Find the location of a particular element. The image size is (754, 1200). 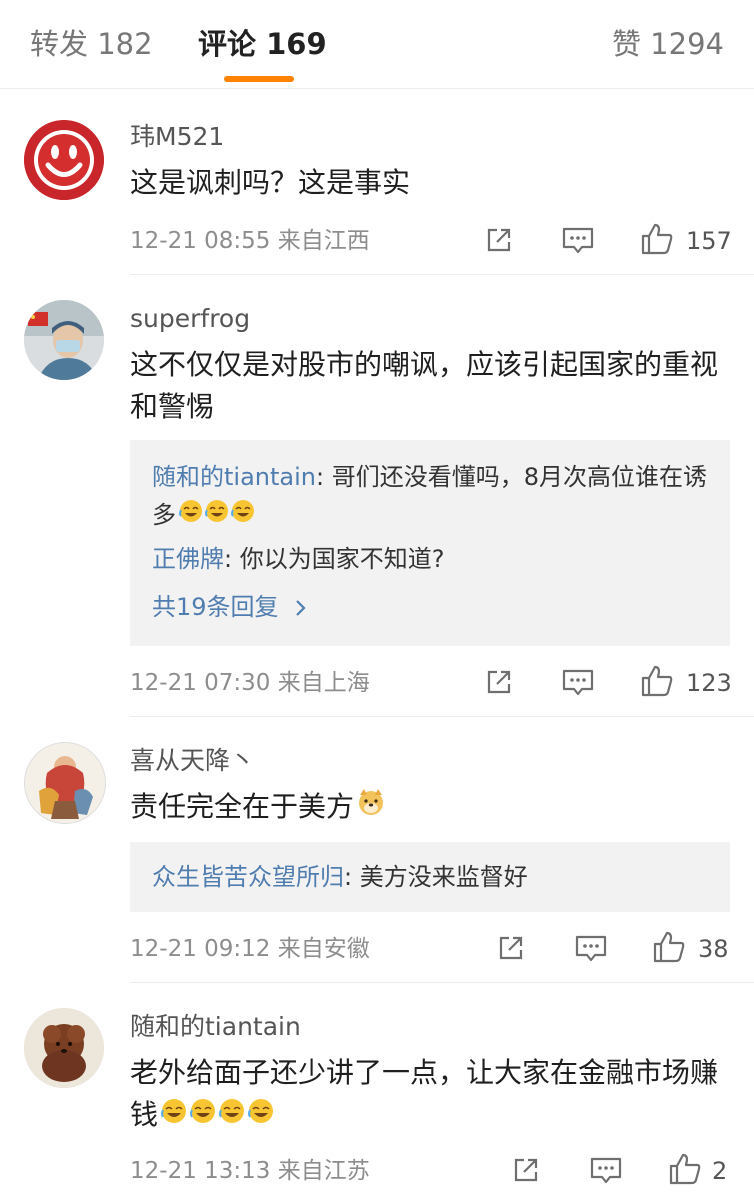

comment-meta: 12-21 13:13 来自江苏 is located at coordinates (250, 1171).